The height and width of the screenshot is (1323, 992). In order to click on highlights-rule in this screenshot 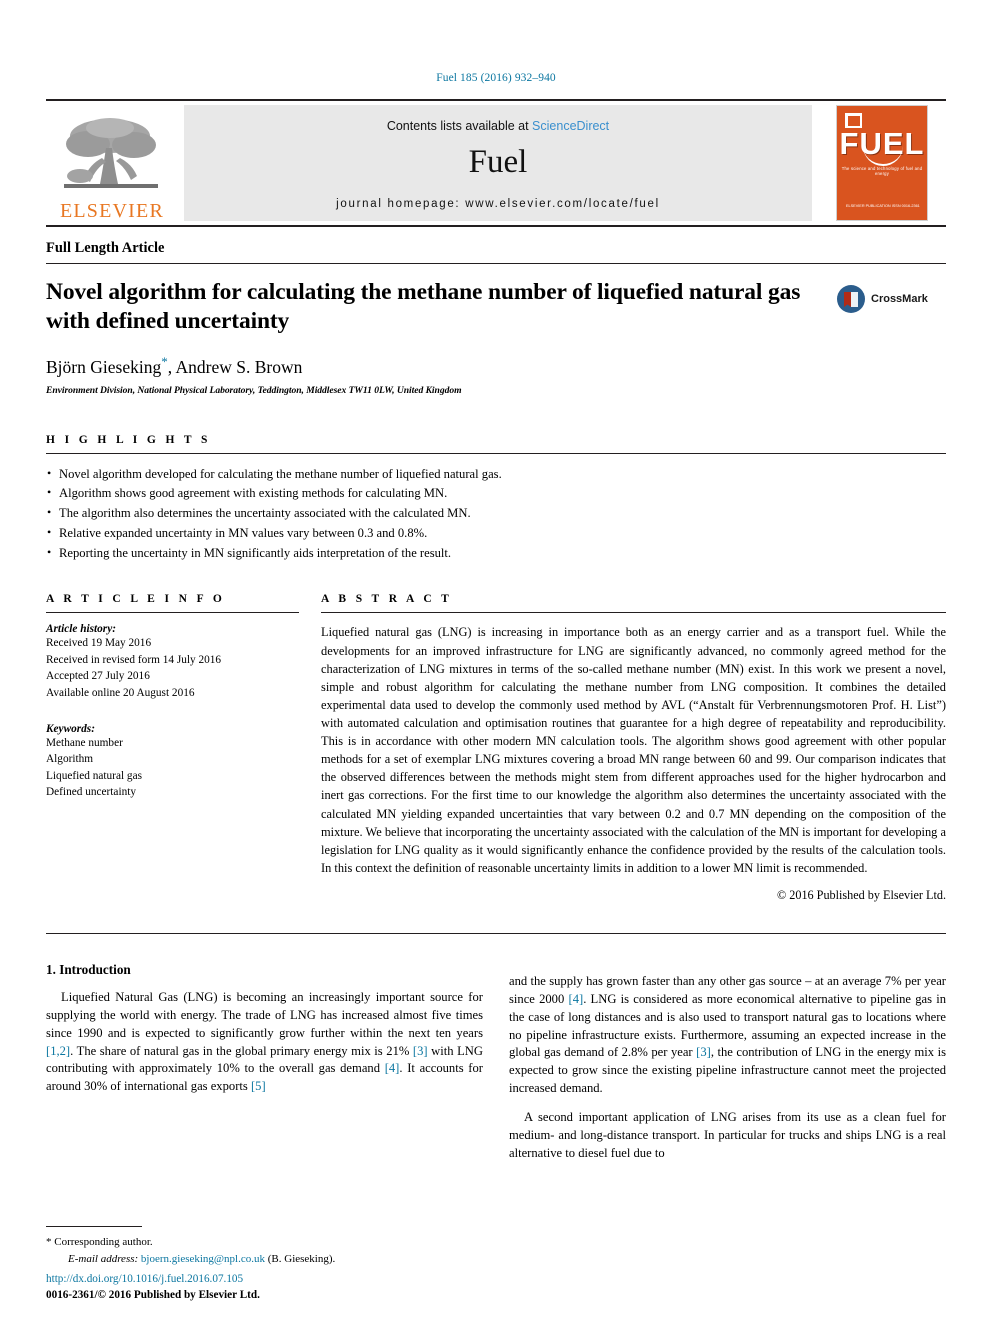, I will do `click(496, 453)`.